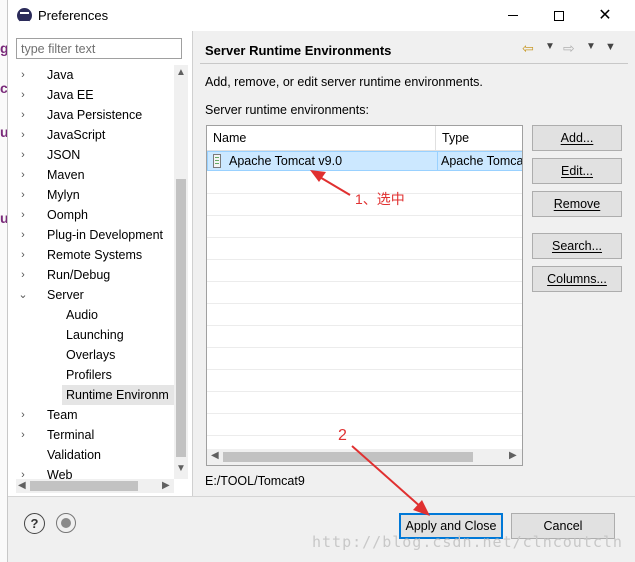 The height and width of the screenshot is (562, 635). Describe the element at coordinates (591, 46) in the screenshot. I see `forward-menu-chevron-icon: ▼` at that location.